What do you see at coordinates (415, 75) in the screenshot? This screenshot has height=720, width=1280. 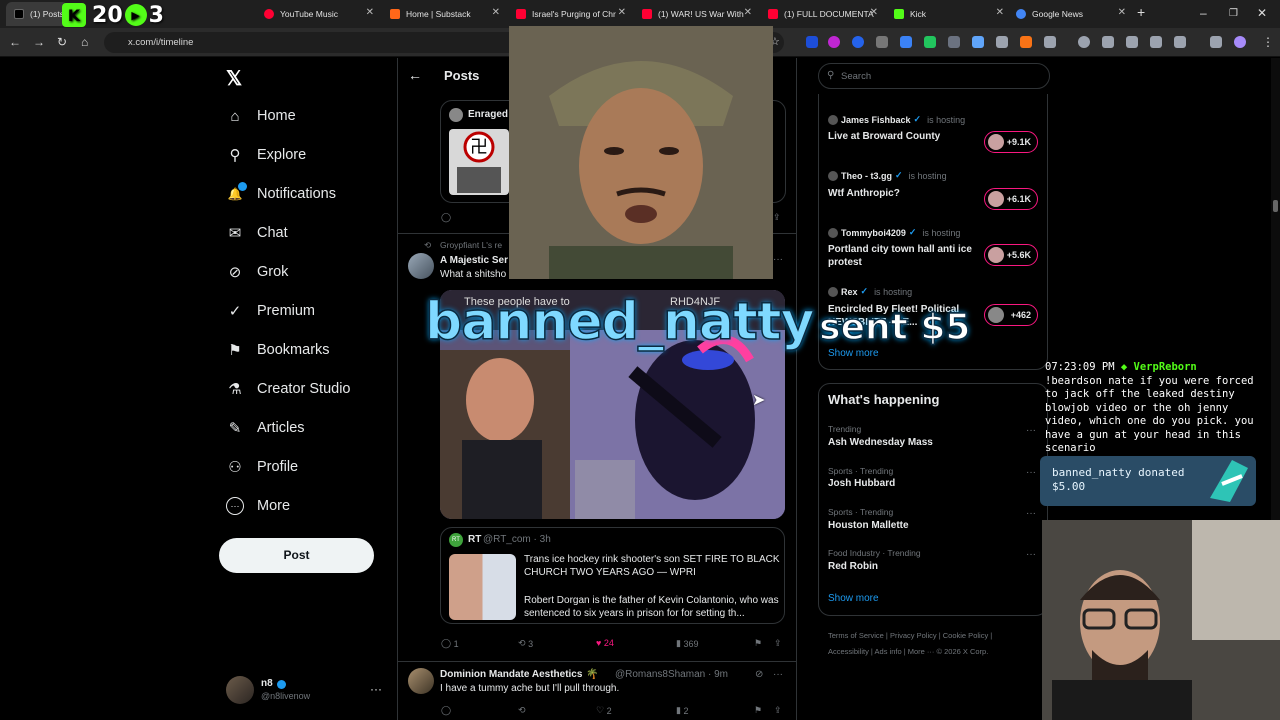 I see `back-arrow-icon: ←` at bounding box center [415, 75].